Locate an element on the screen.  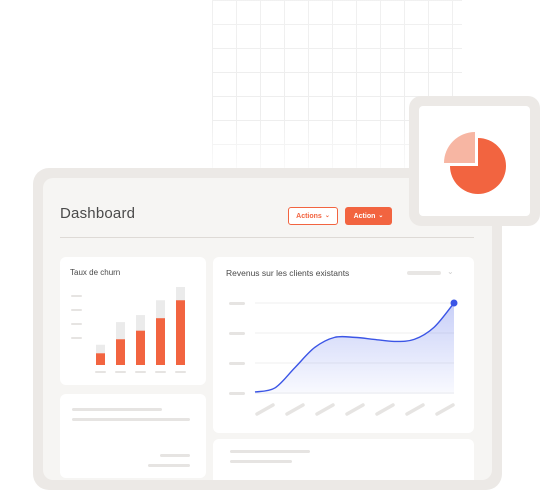
churn-bar-chart is located at coordinates (128, 330).